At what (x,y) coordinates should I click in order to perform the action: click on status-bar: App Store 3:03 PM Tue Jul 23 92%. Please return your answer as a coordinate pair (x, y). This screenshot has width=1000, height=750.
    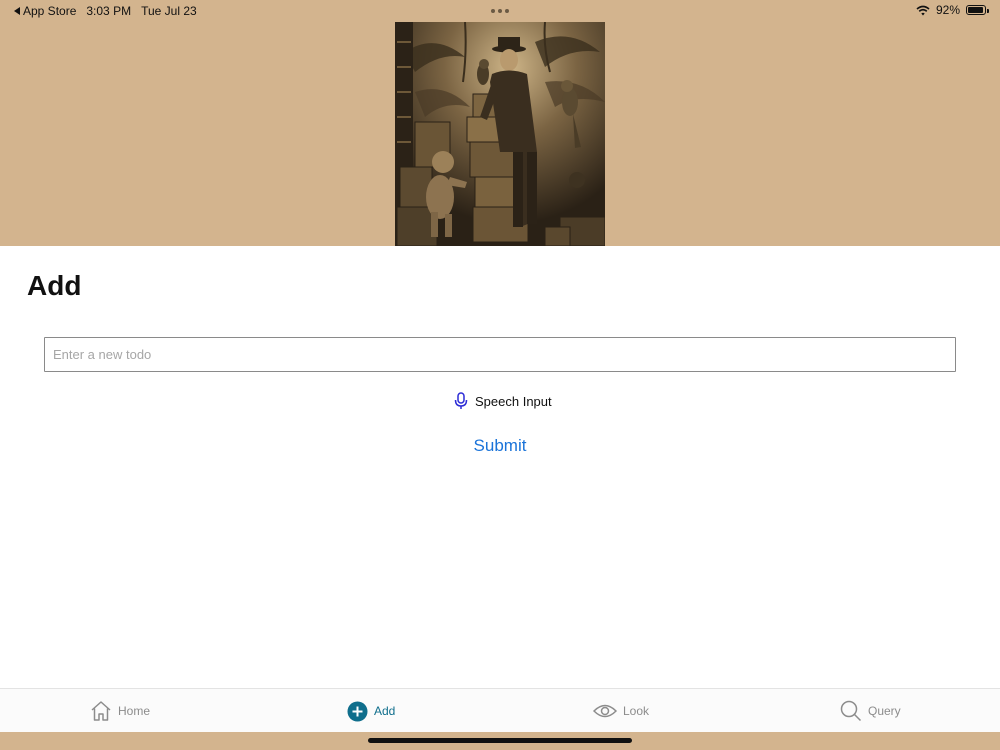
    Looking at the image, I should click on (500, 11).